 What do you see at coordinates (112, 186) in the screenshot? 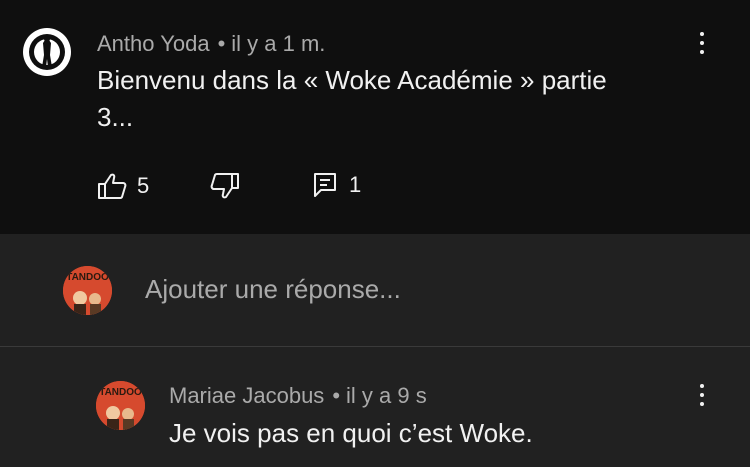
I see `thumbs-up-icon` at bounding box center [112, 186].